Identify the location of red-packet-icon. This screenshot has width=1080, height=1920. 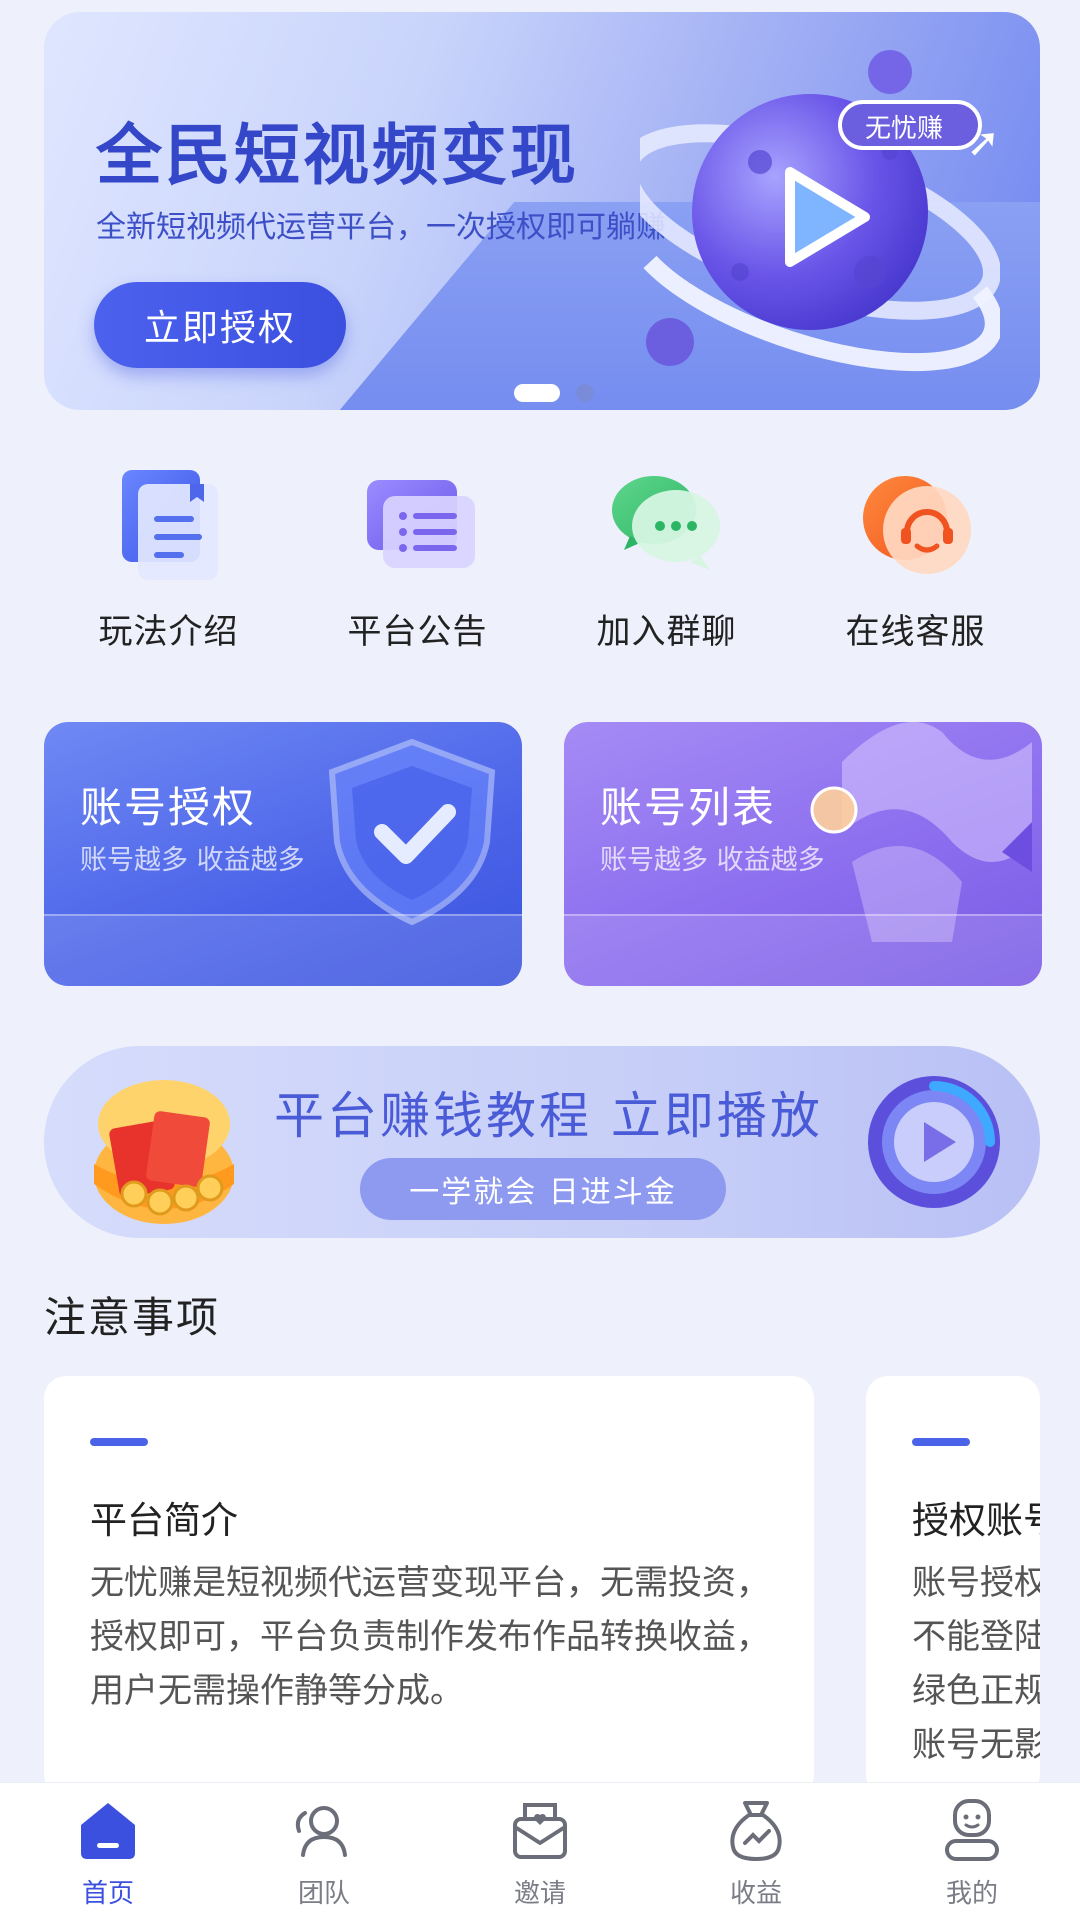
(164, 1152).